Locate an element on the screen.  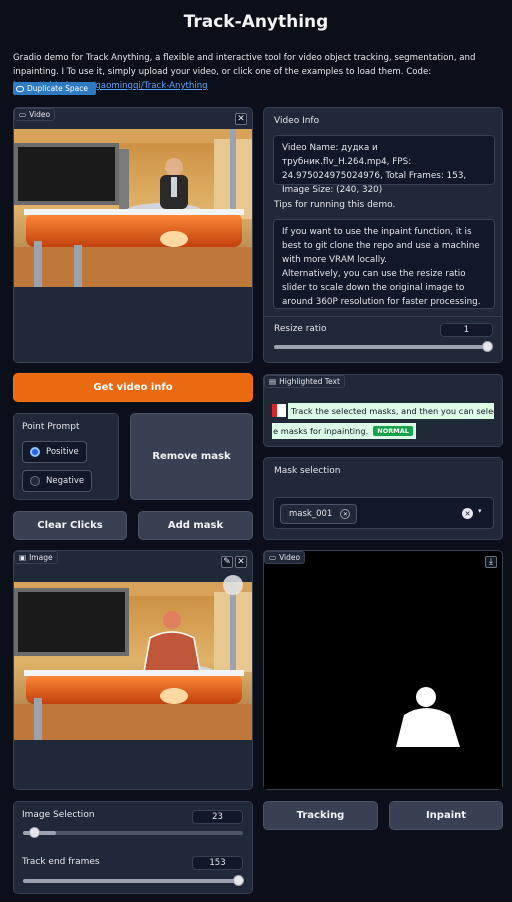
radio-negative: Negative is located at coordinates (57, 481).